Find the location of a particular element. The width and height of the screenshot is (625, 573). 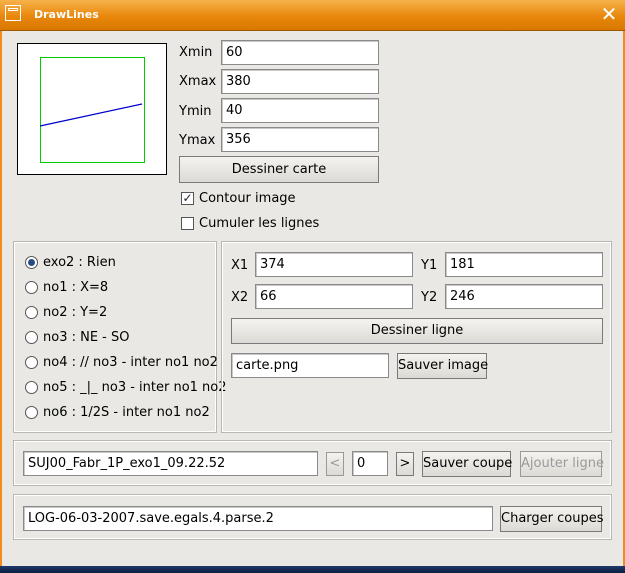

check-icon: ✓ is located at coordinates (187, 198).